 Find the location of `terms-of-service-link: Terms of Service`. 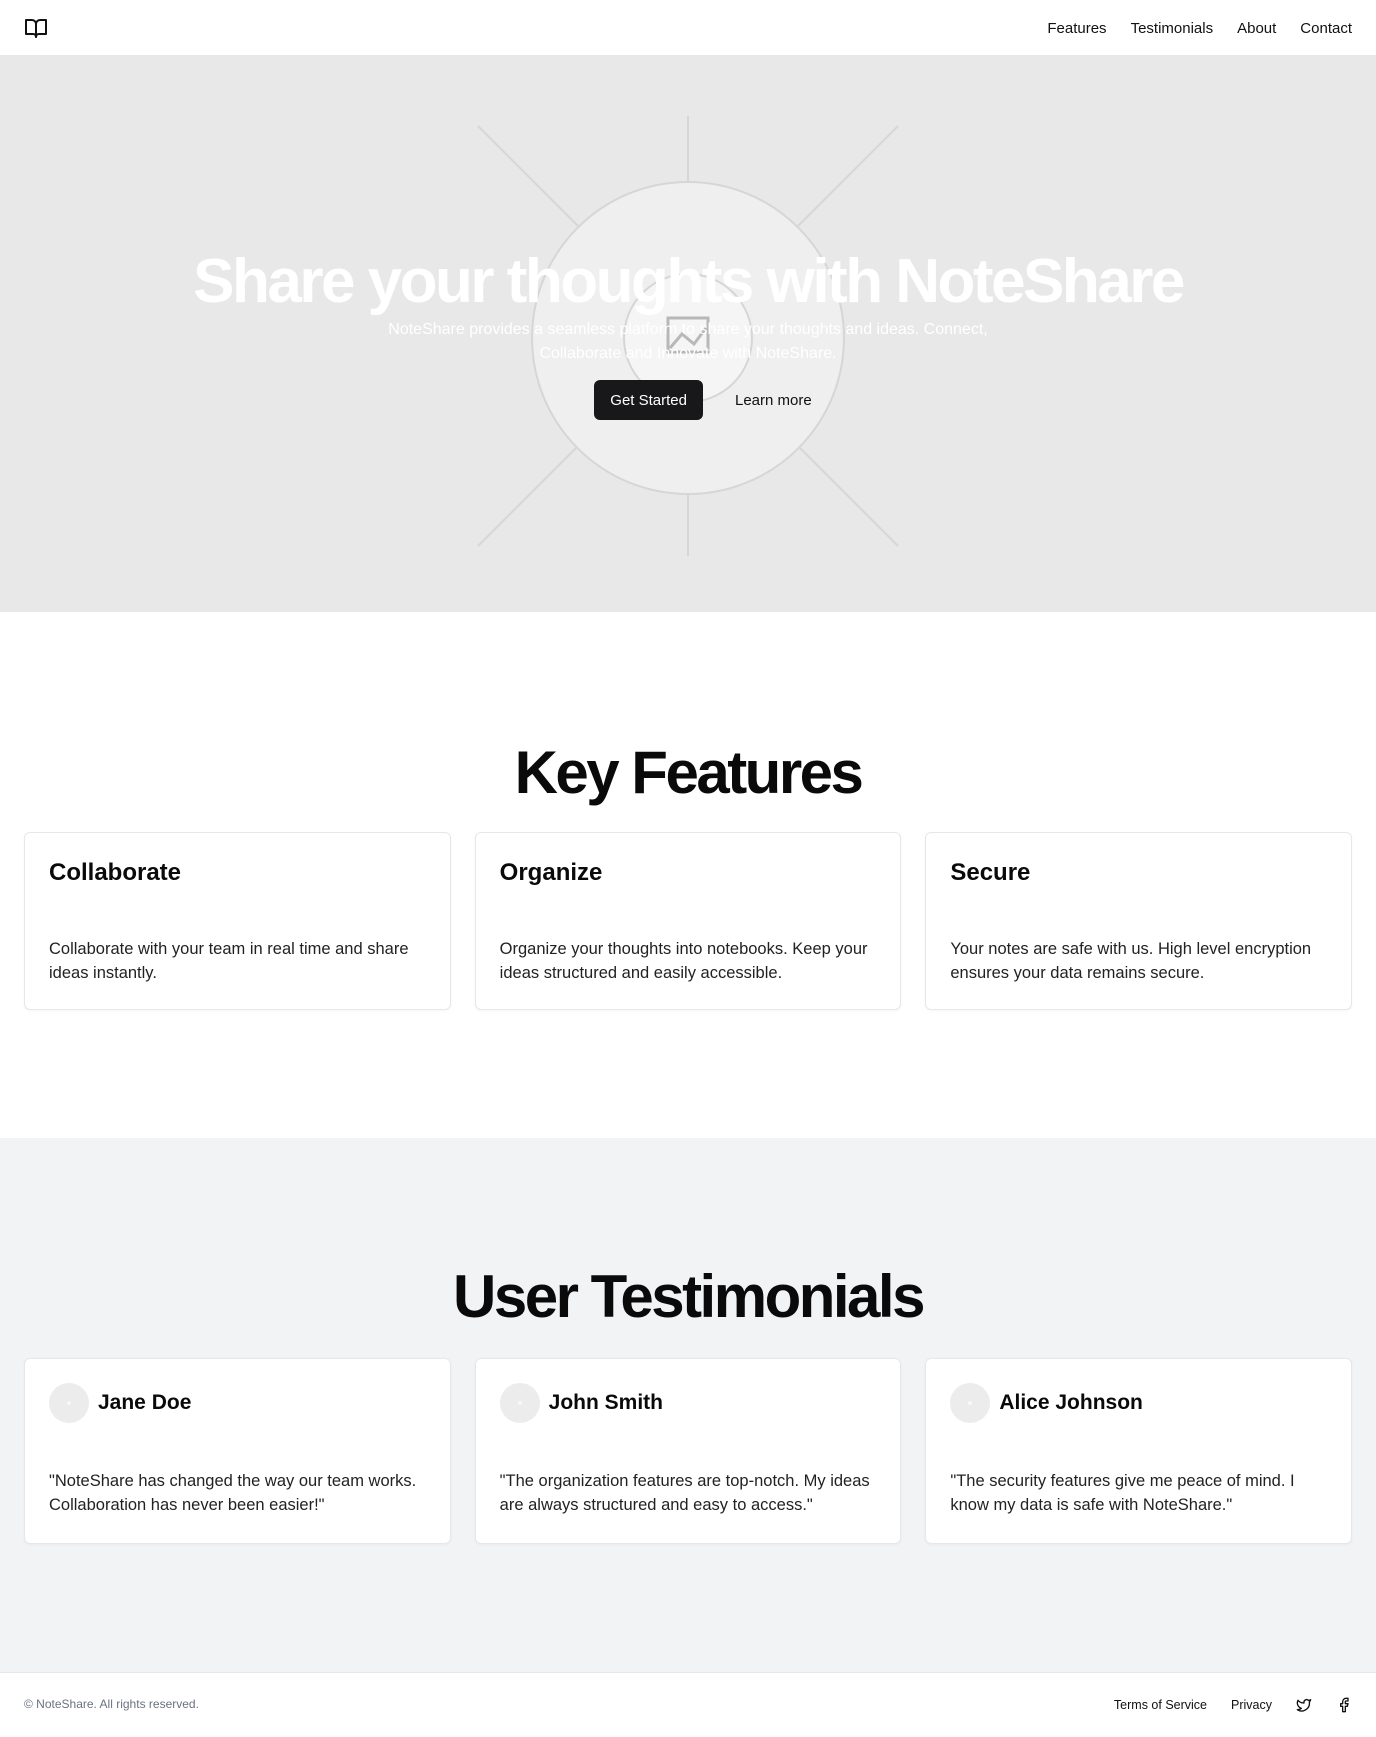

terms-of-service-link: Terms of Service is located at coordinates (1160, 1705).